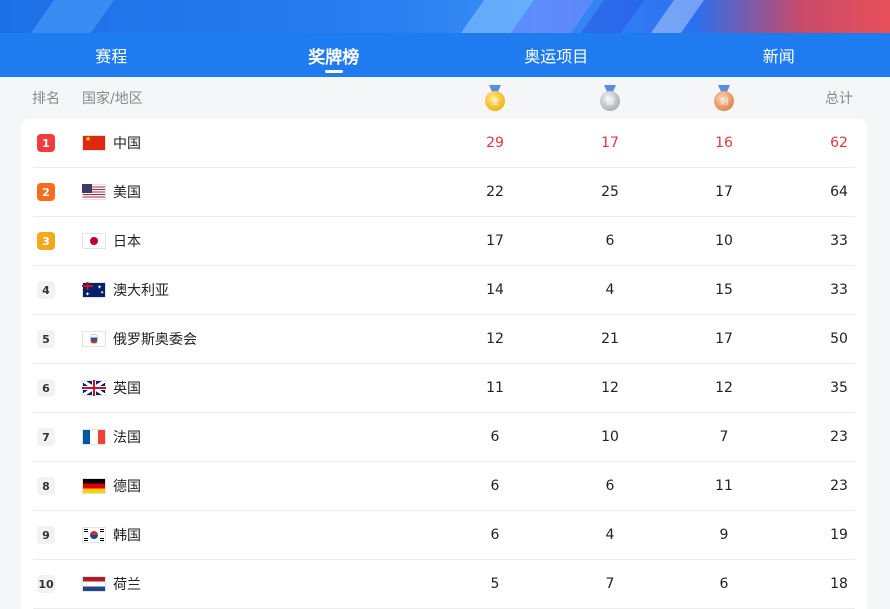 The width and height of the screenshot is (890, 609). What do you see at coordinates (495, 584) in the screenshot?
I see `gold-count: 5` at bounding box center [495, 584].